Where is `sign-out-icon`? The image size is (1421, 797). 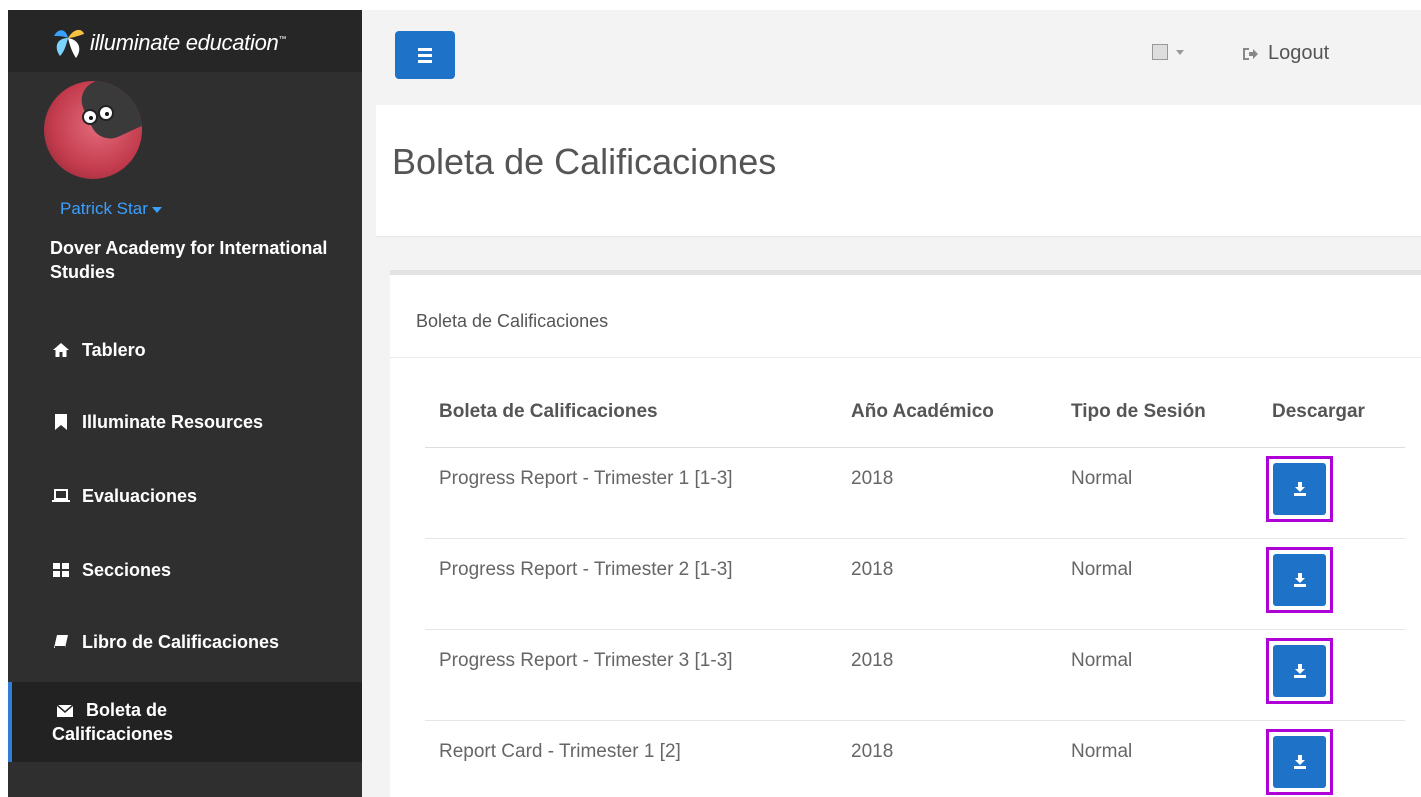
sign-out-icon is located at coordinates (1250, 53).